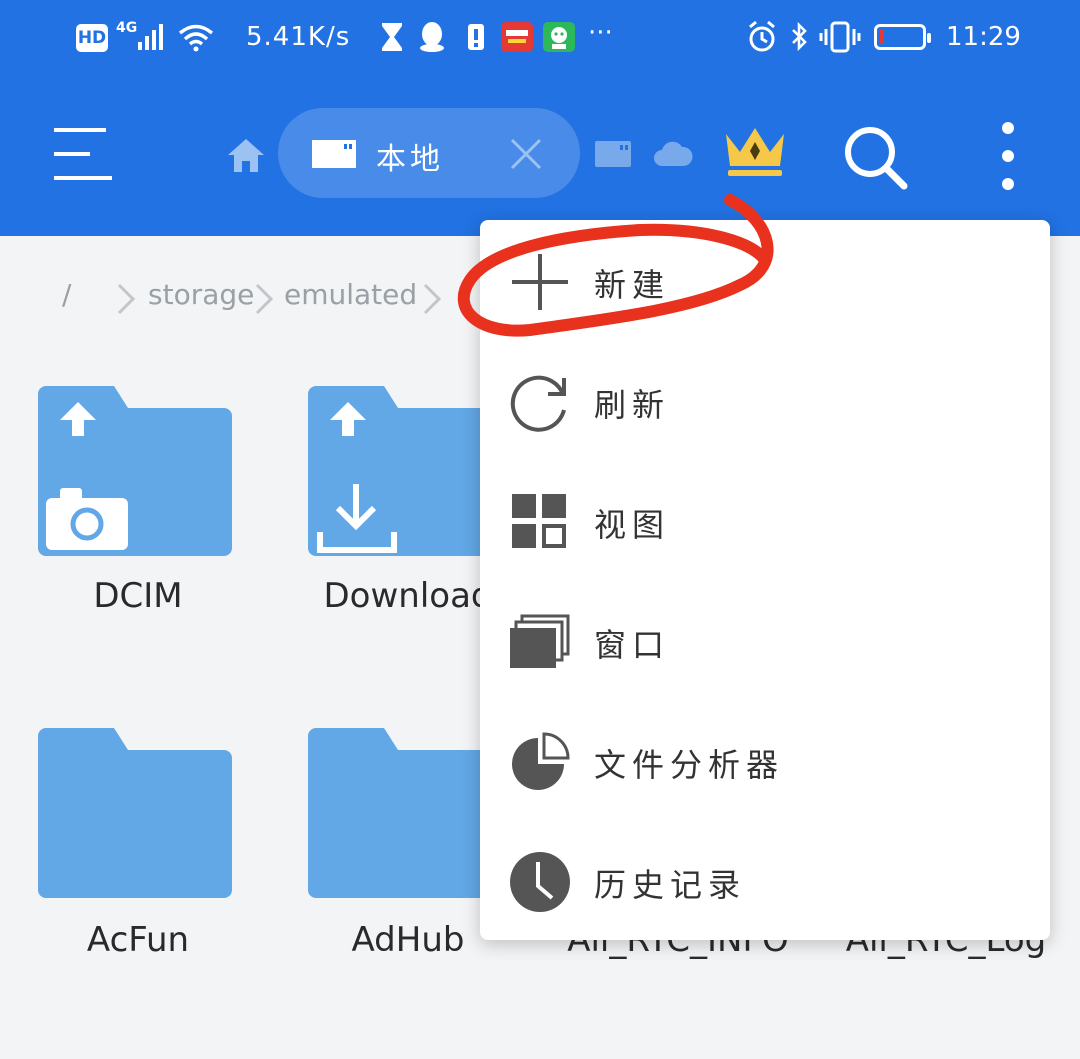 Image resolution: width=1080 pixels, height=1059 pixels. What do you see at coordinates (689, 765) in the screenshot?
I see `menu-item-label: 文件分析器` at bounding box center [689, 765].